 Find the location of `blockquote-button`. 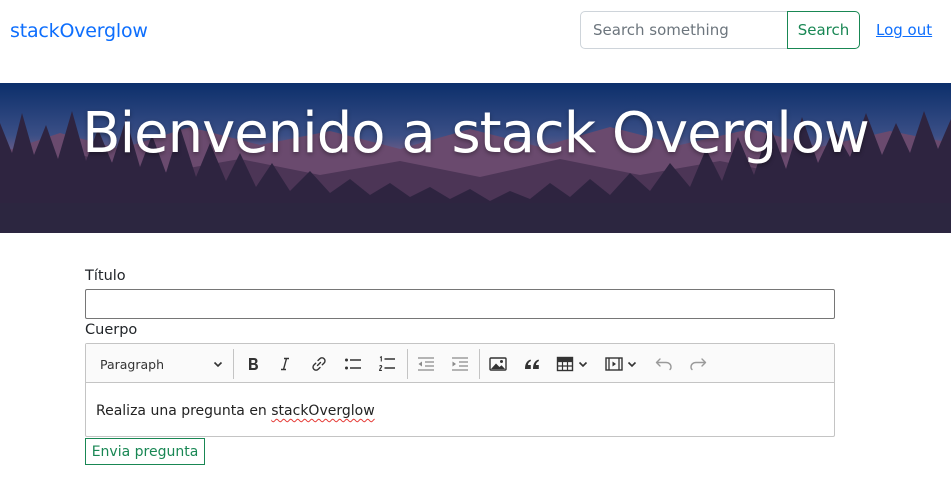

blockquote-button is located at coordinates (532, 364).